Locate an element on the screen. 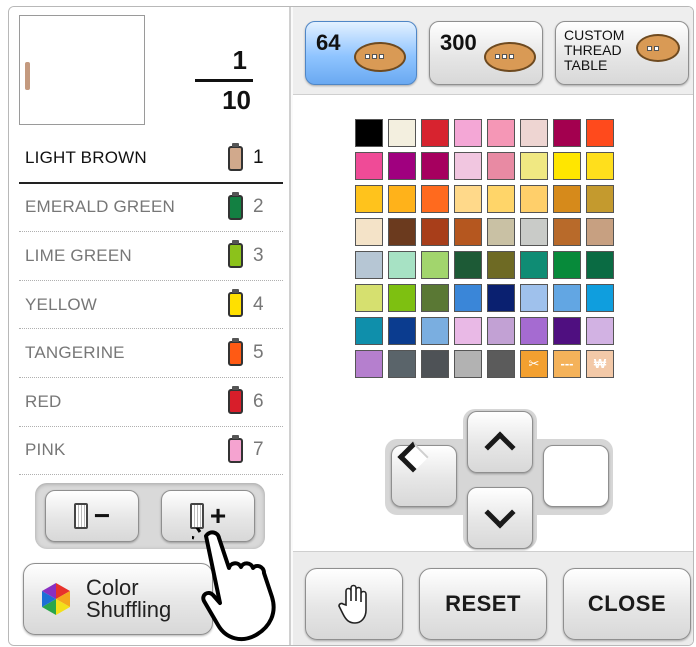 The image size is (696, 647). reset-label: RESET is located at coordinates (483, 603).